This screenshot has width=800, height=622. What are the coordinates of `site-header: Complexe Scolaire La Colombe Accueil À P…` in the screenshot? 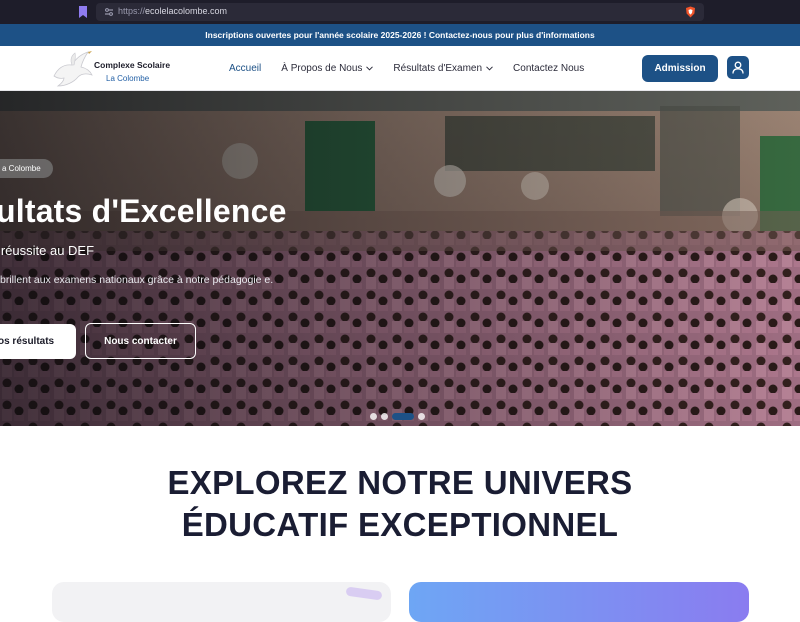 It's located at (400, 68).